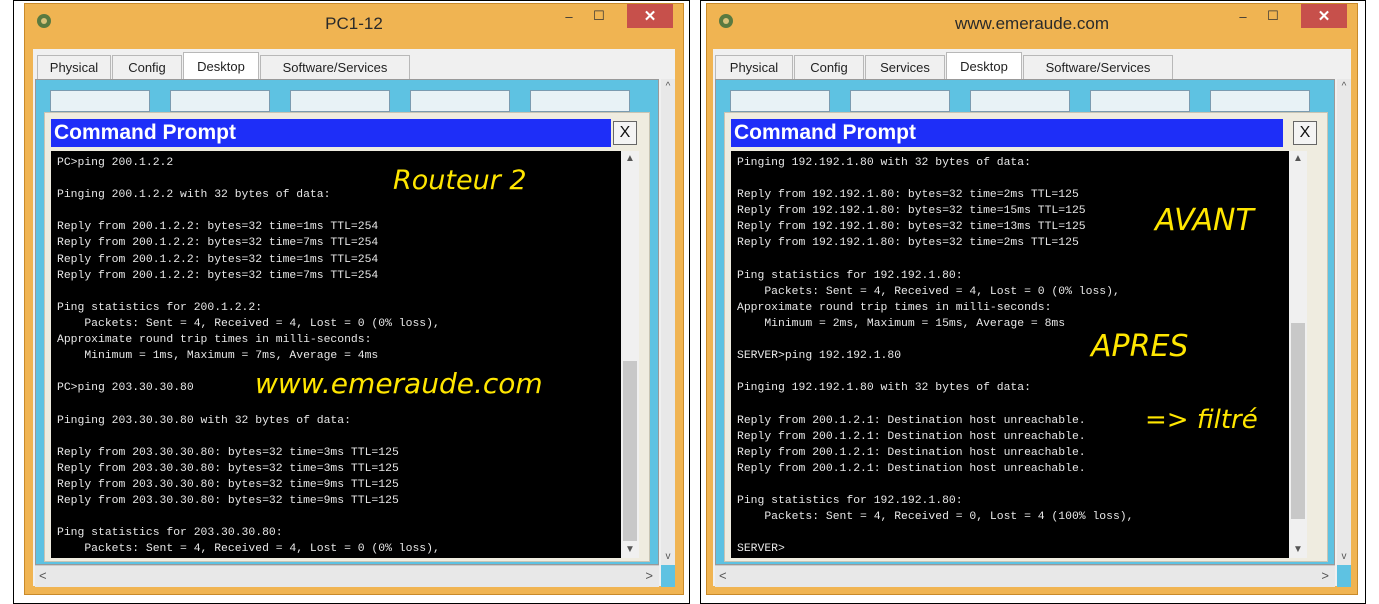 This screenshot has width=1379, height=604. Describe the element at coordinates (1204, 220) in the screenshot. I see `annotation-avant: AVANT` at that location.